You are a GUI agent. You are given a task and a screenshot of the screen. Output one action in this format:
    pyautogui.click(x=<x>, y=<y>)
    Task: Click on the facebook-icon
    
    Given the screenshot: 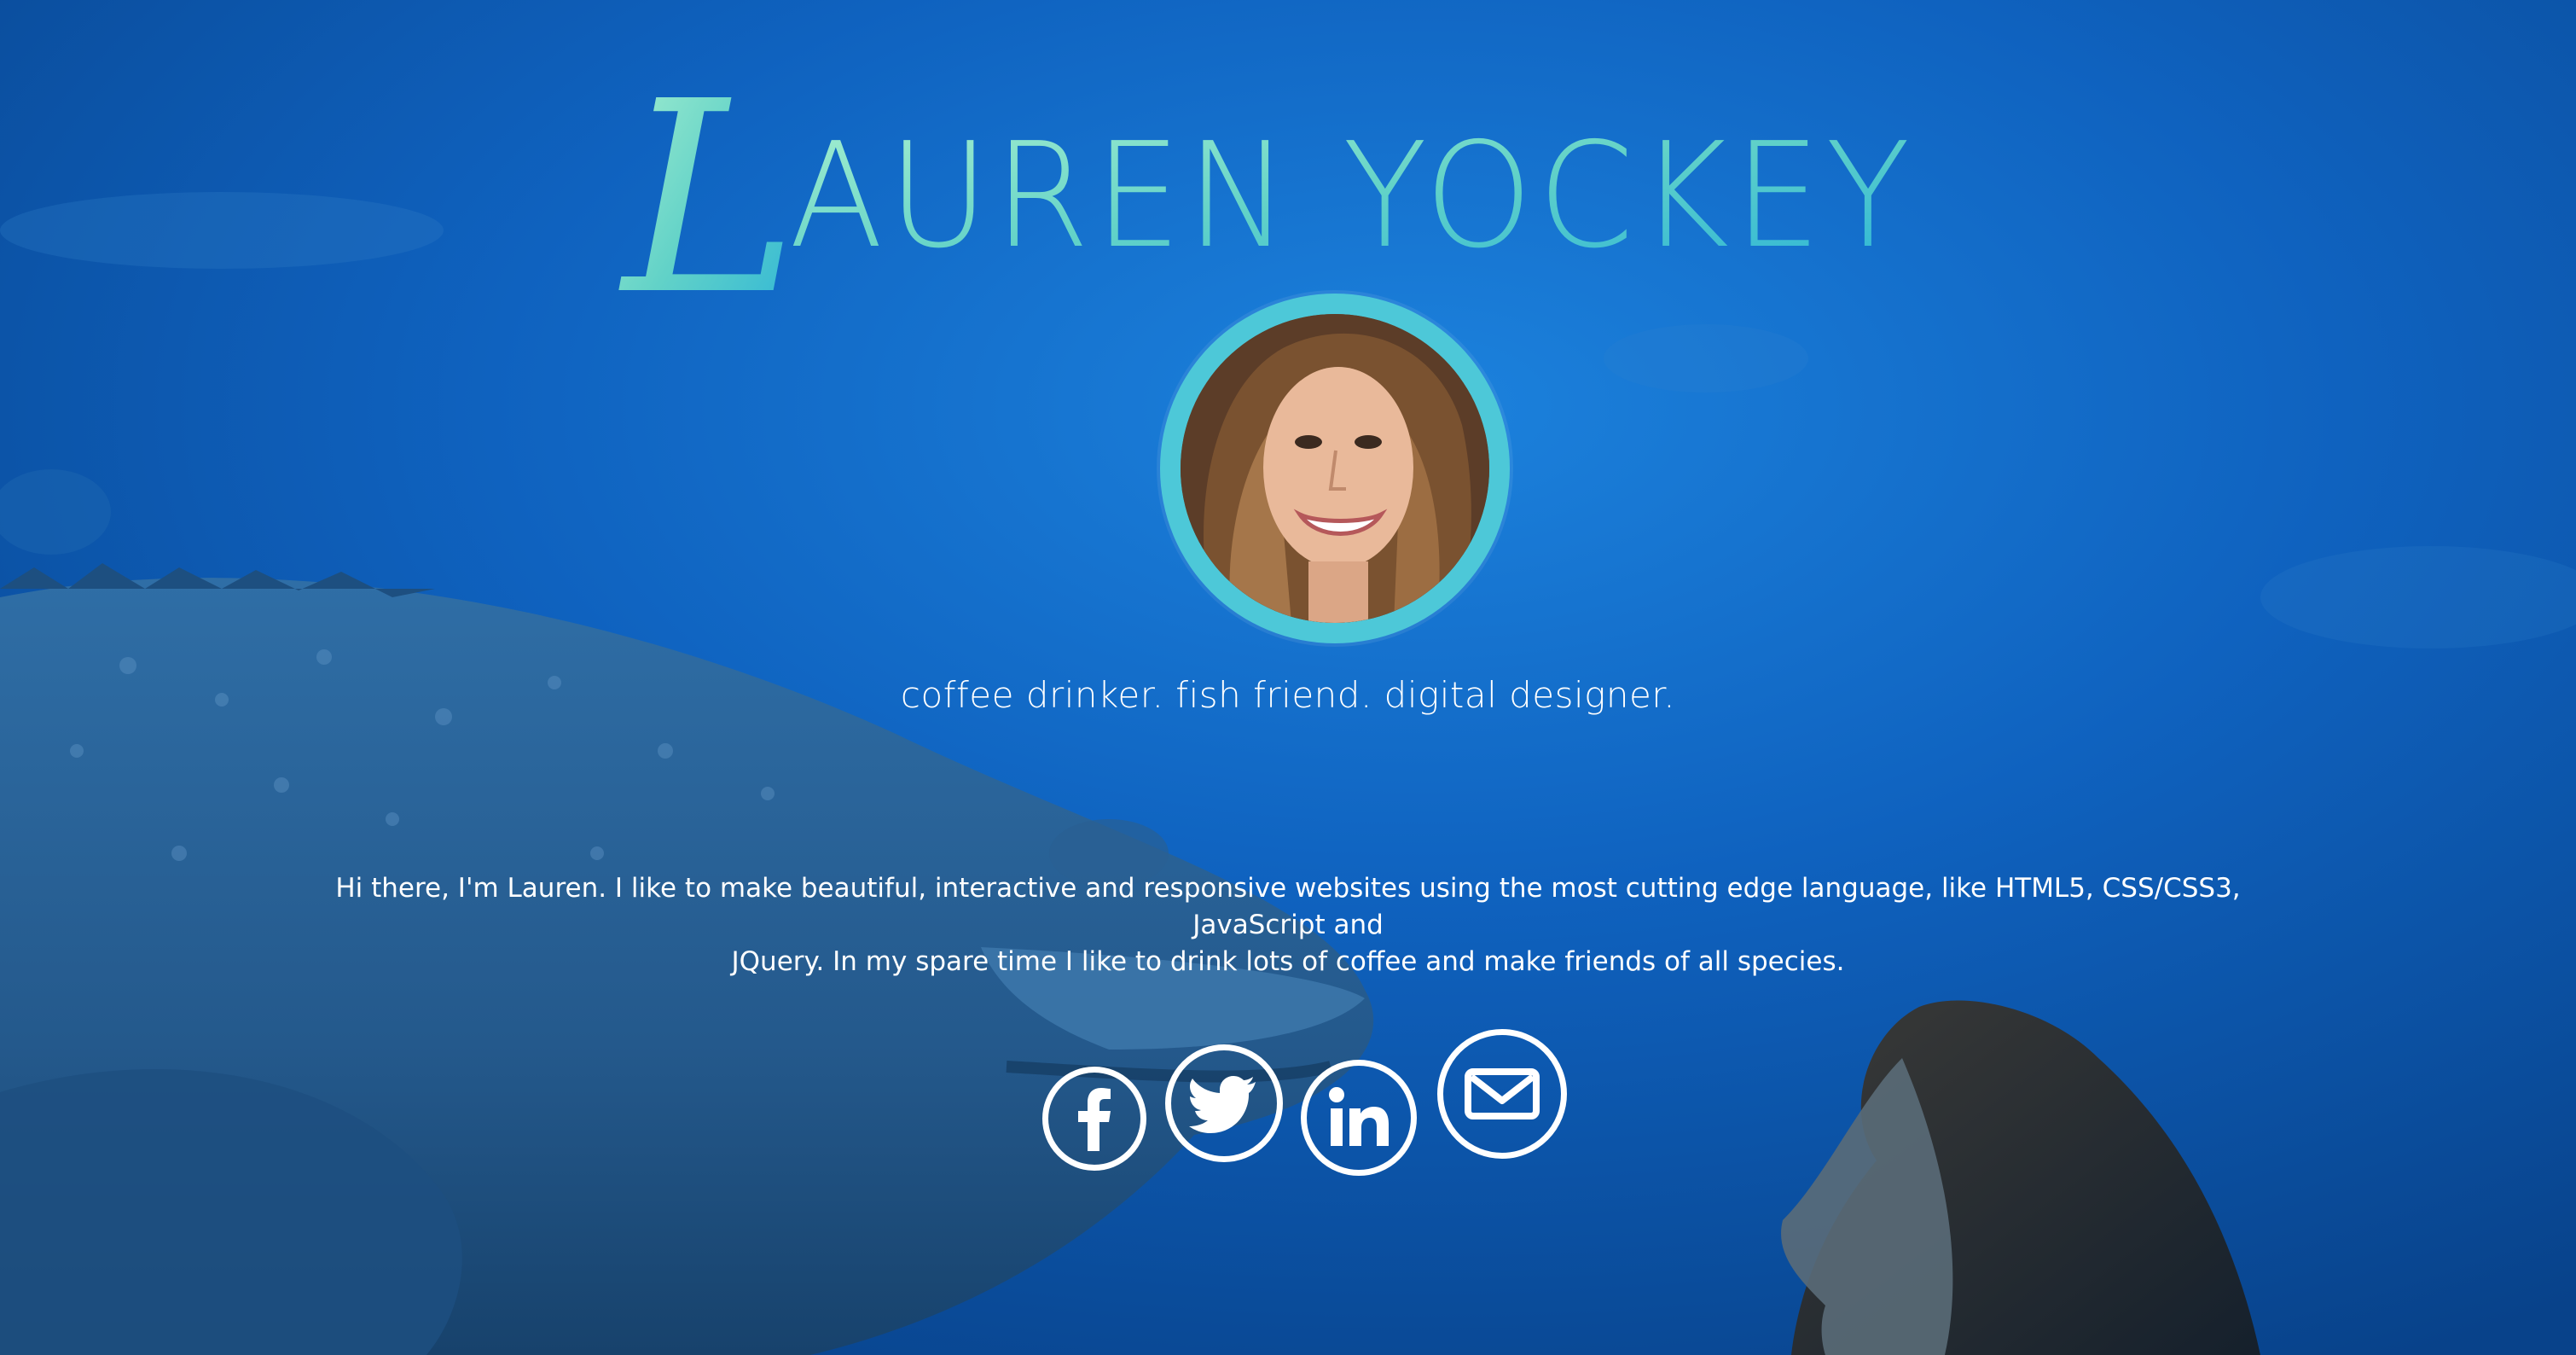 What is the action you would take?
    pyautogui.click(x=1094, y=1119)
    